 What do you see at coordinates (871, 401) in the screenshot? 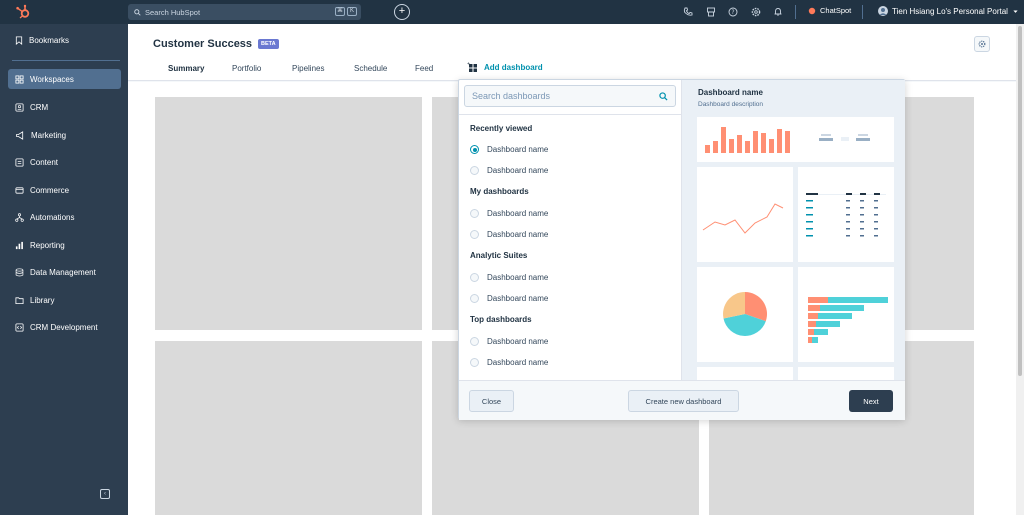
I see `next-button: Next` at bounding box center [871, 401].